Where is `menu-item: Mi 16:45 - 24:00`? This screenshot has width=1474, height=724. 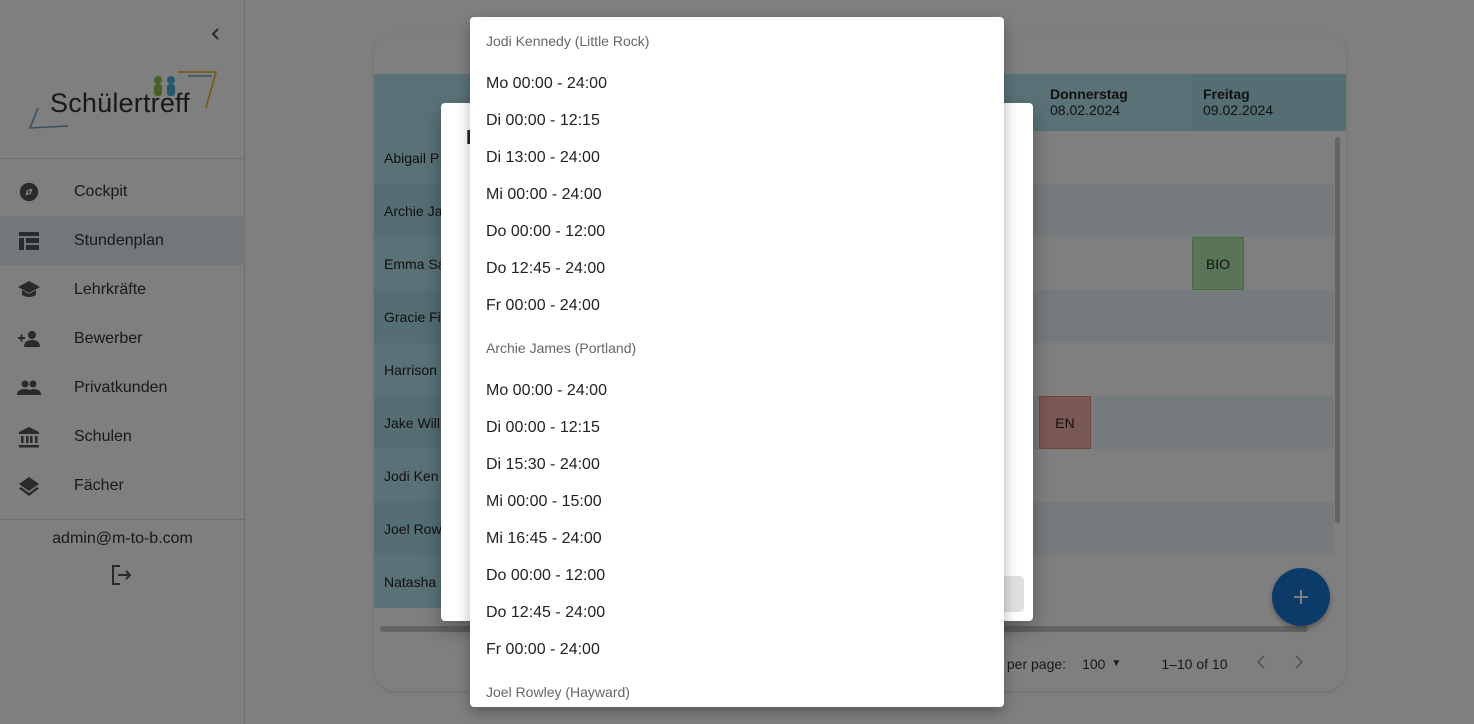 menu-item: Mi 16:45 - 24:00 is located at coordinates (737, 538).